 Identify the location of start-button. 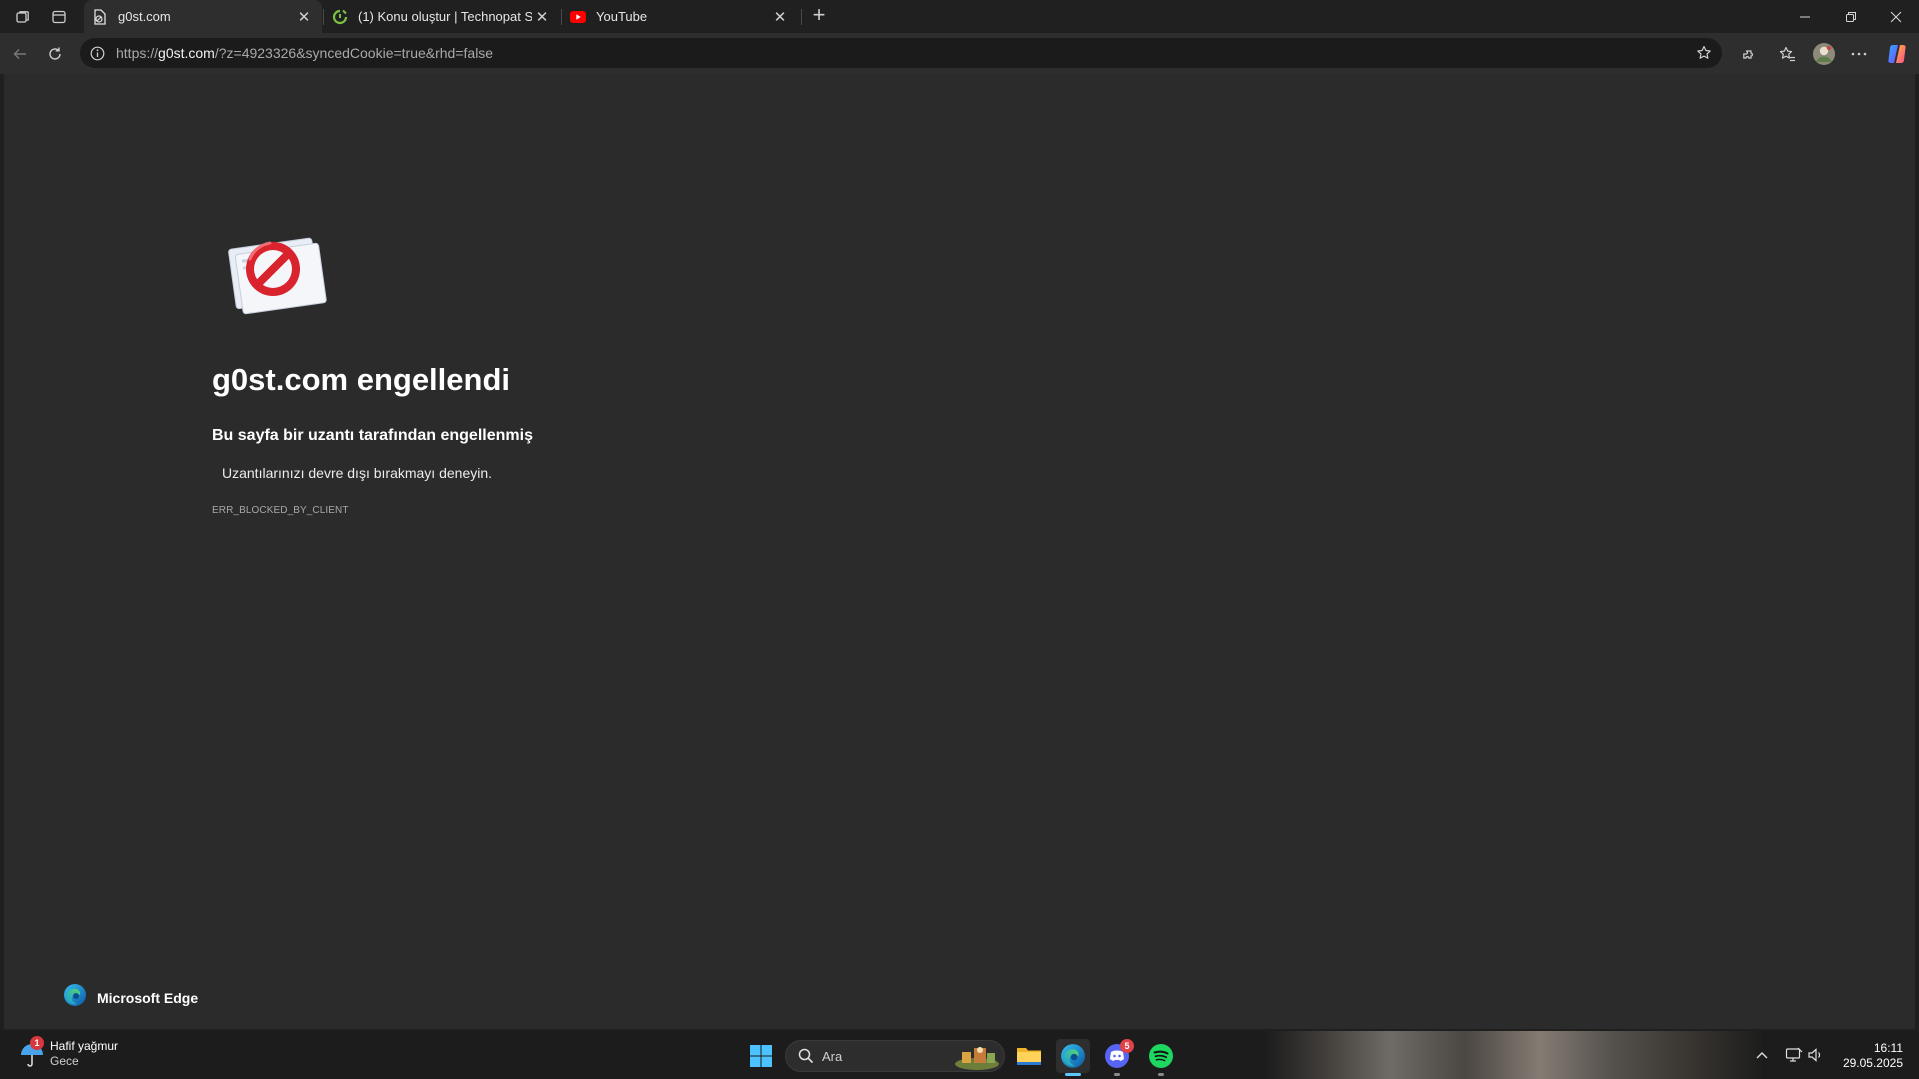
(761, 1056).